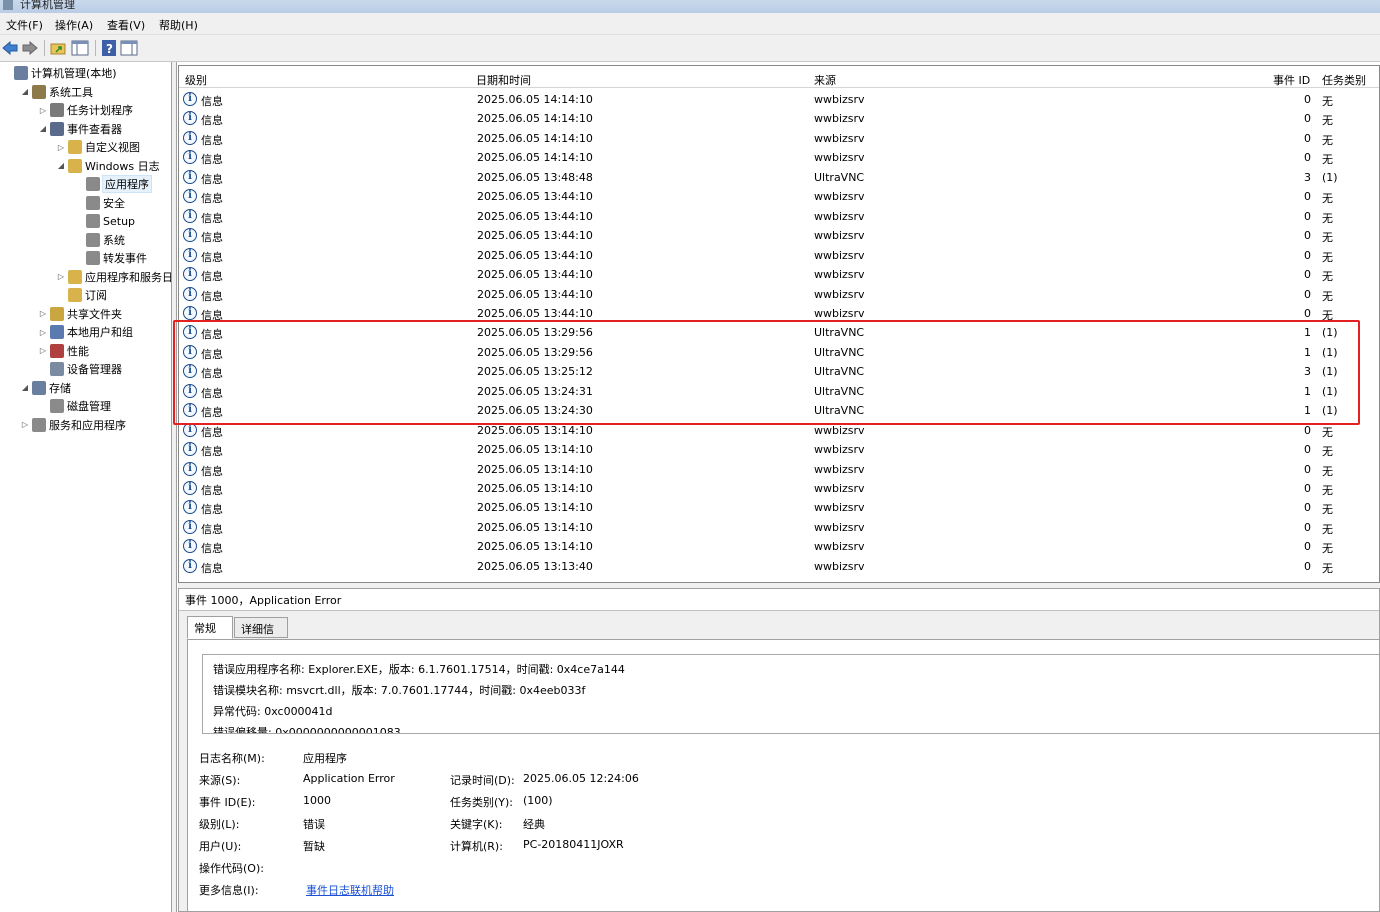  What do you see at coordinates (779, 411) in the screenshot?
I see `event-row: i 信息 2025.06.05 13:24:30 UltraVNC 1 (1)` at bounding box center [779, 411].